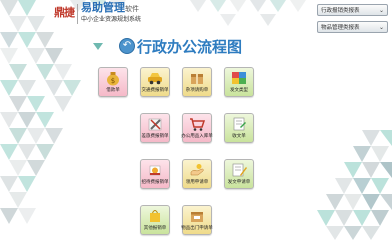 Image resolution: width=392 pixels, height=240 pixels. Describe the element at coordinates (127, 46) in the screenshot. I see `back-arrow-icon: ↶` at that location.